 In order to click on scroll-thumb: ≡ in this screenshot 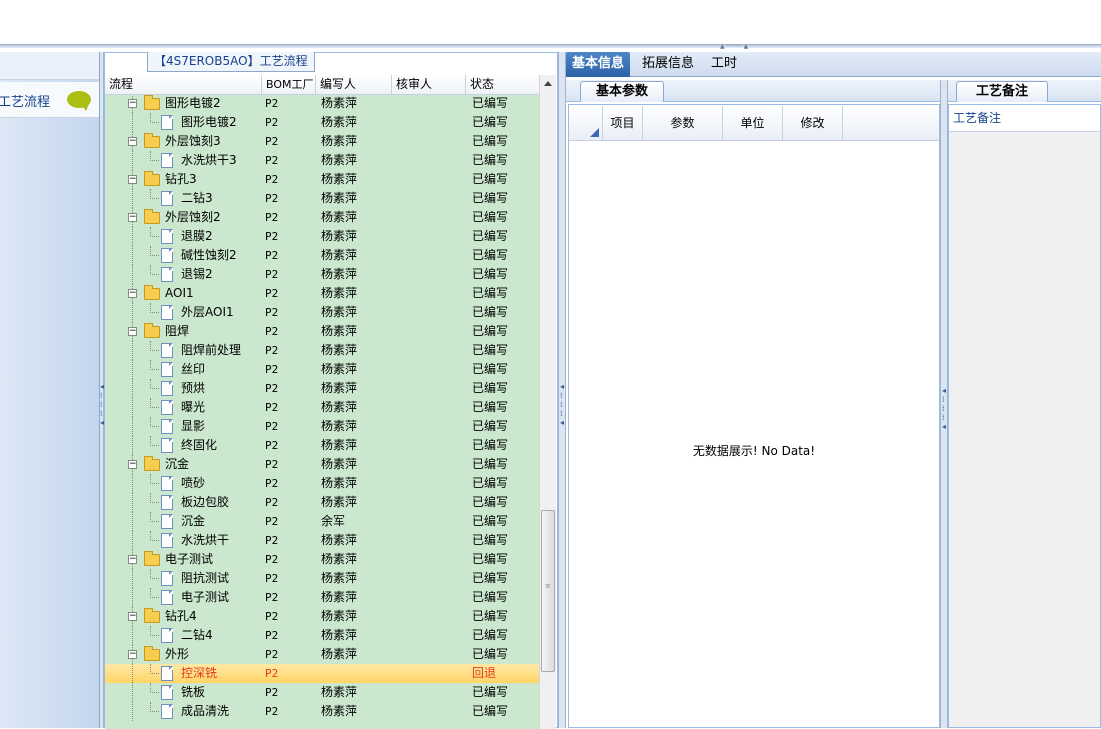, I will do `click(548, 591)`.